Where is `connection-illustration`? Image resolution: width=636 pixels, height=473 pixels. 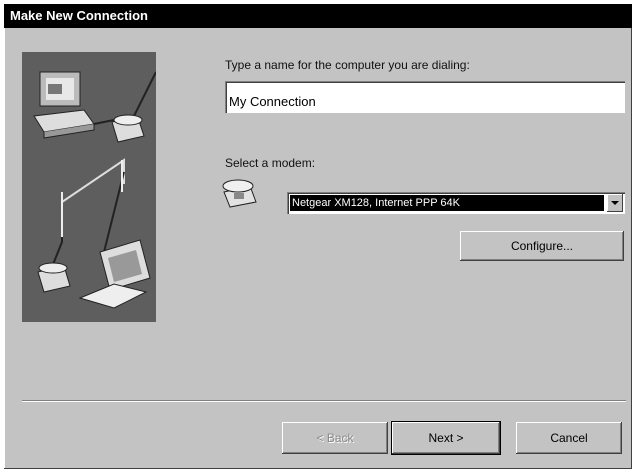
connection-illustration is located at coordinates (89, 187).